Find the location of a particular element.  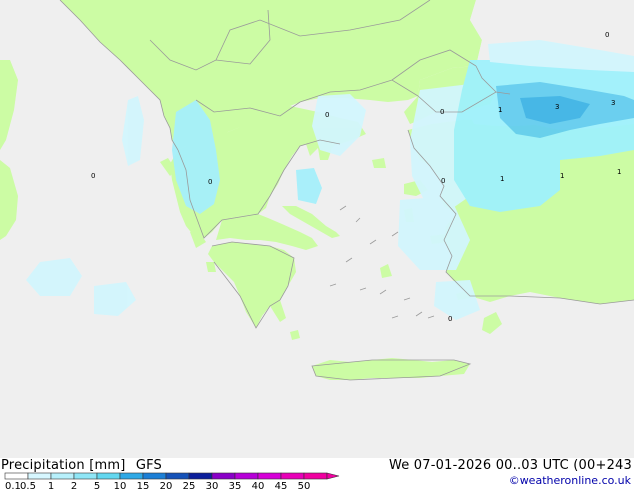

legend-tick-label: 0.5 is located at coordinates (28, 485).